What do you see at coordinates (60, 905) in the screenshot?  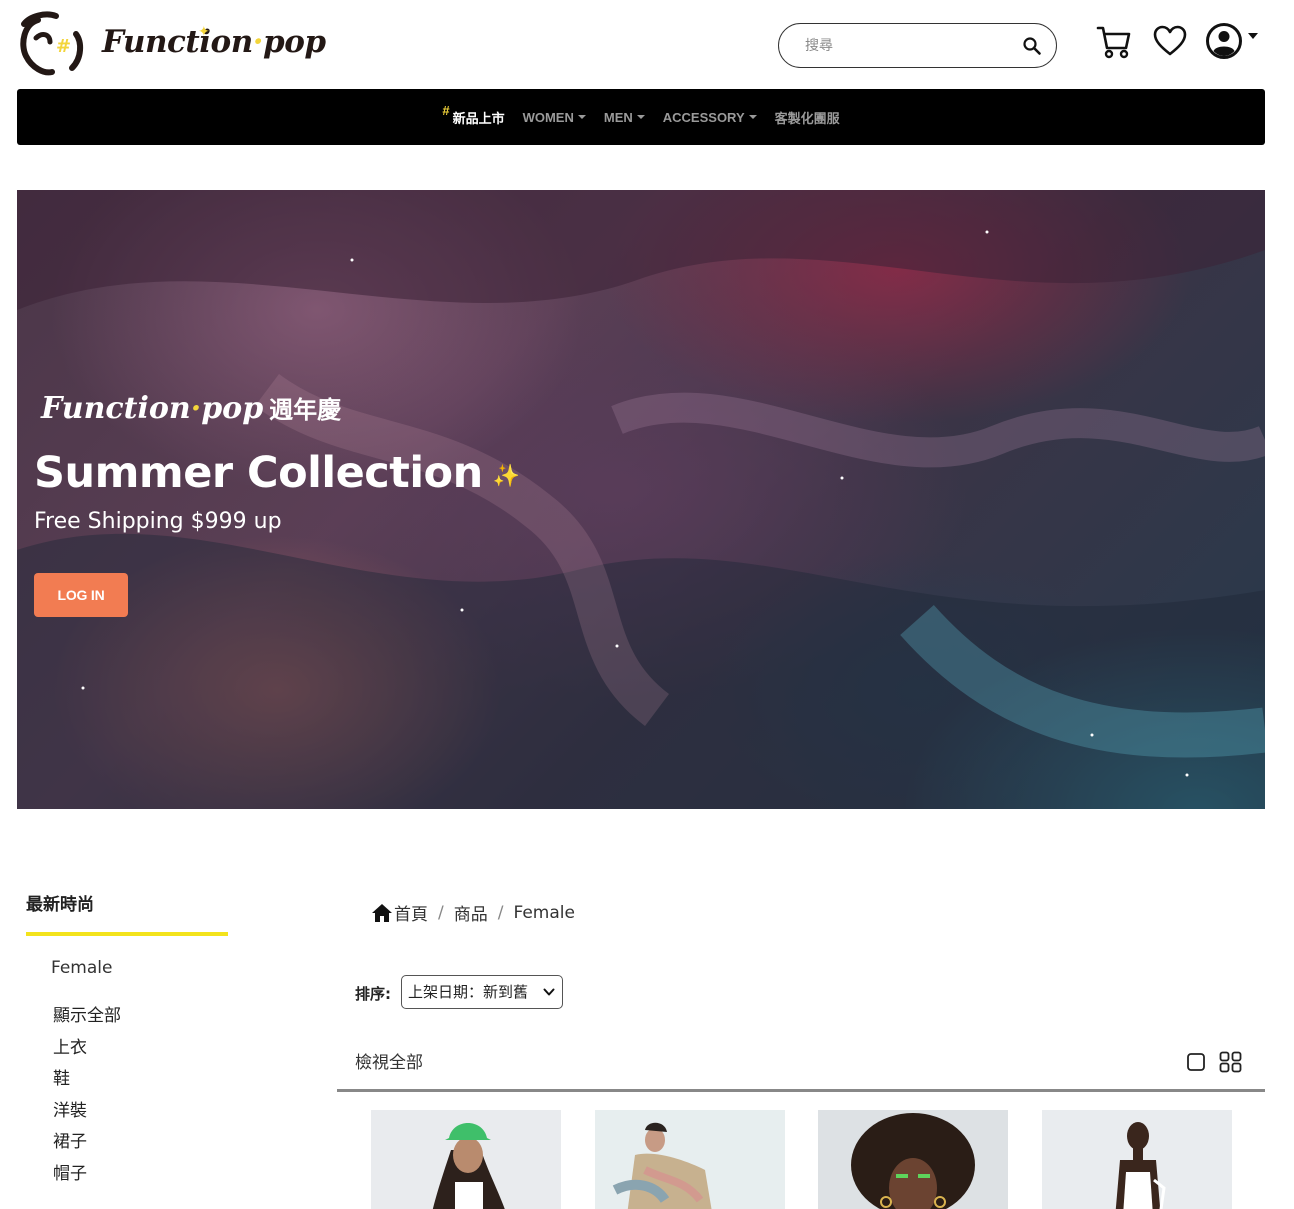 I see `sidebar-title: 最新時尚` at bounding box center [60, 905].